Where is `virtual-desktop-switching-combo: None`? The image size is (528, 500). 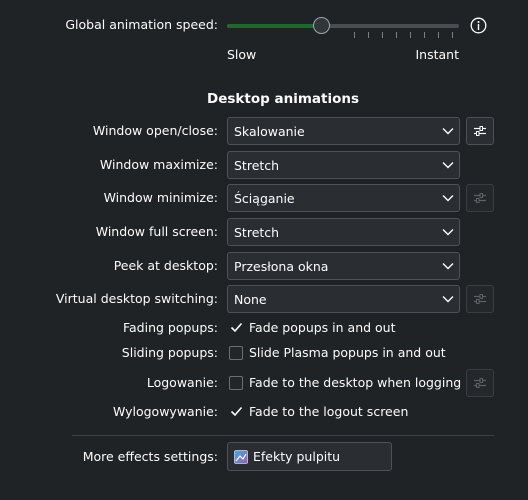
virtual-desktop-switching-combo: None is located at coordinates (343, 299).